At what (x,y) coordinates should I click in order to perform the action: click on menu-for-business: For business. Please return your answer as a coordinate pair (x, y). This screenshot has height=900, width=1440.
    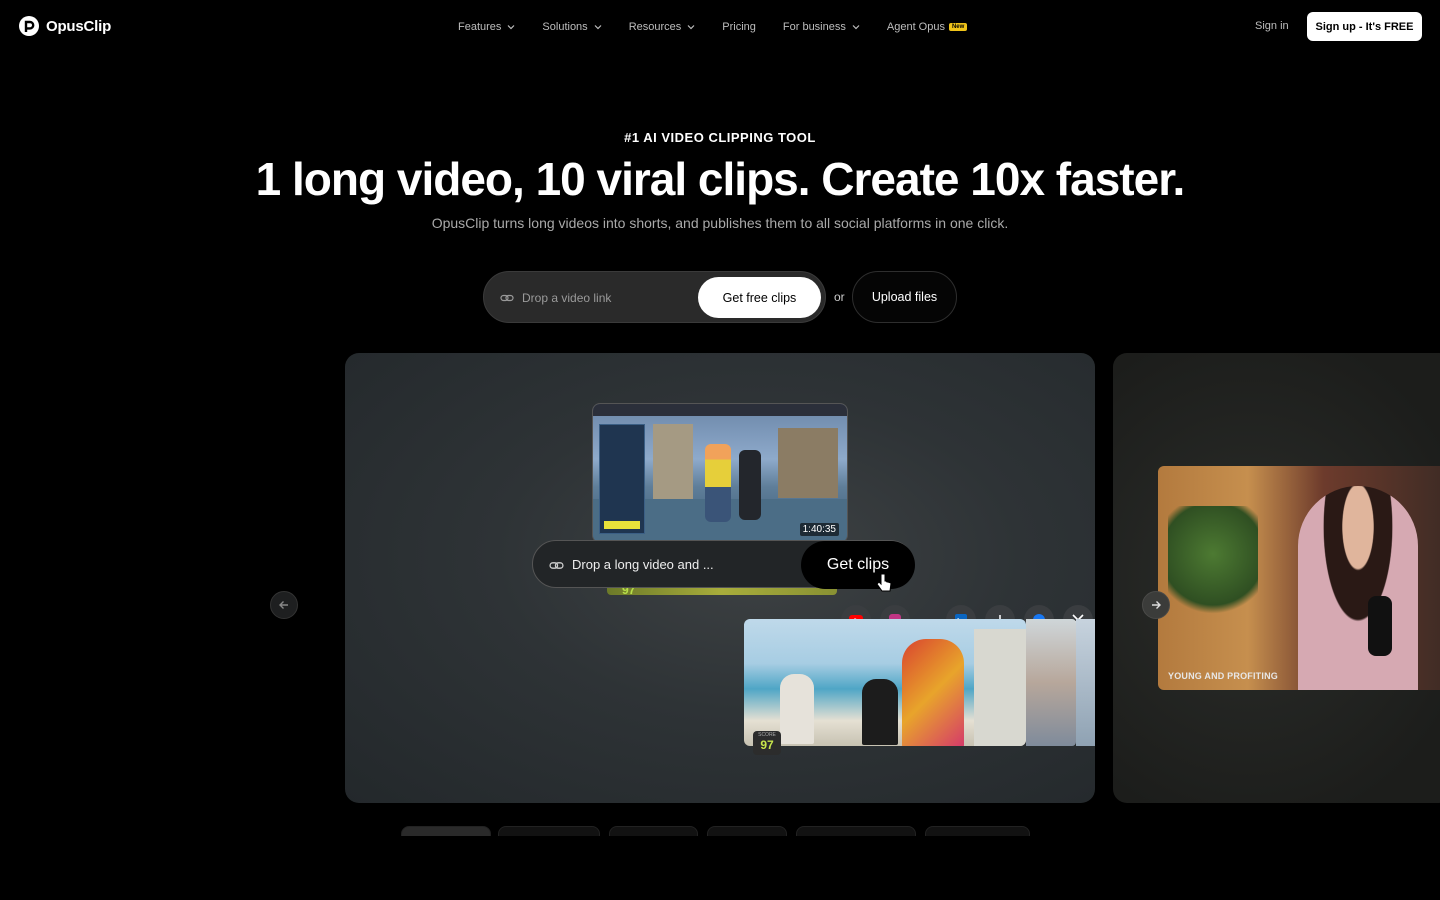
    Looking at the image, I should click on (821, 27).